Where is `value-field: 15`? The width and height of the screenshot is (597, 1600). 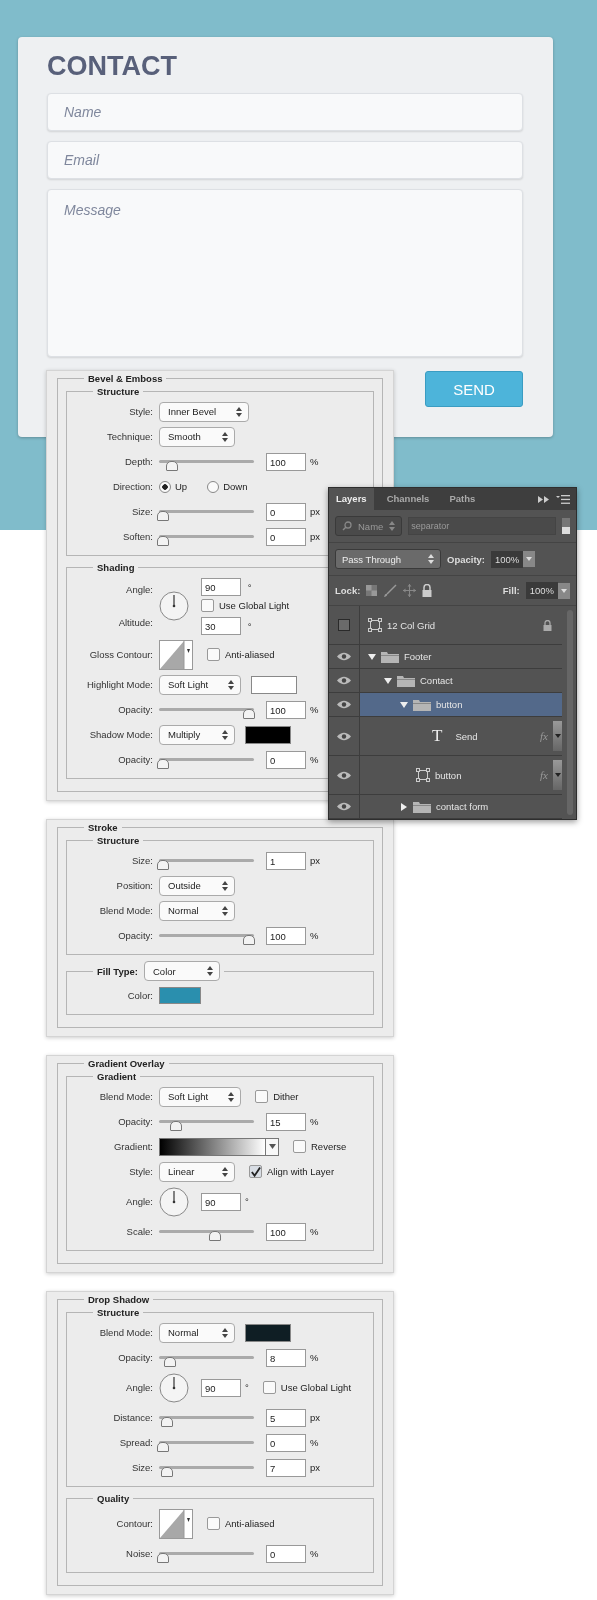
value-field: 15 is located at coordinates (286, 1121).